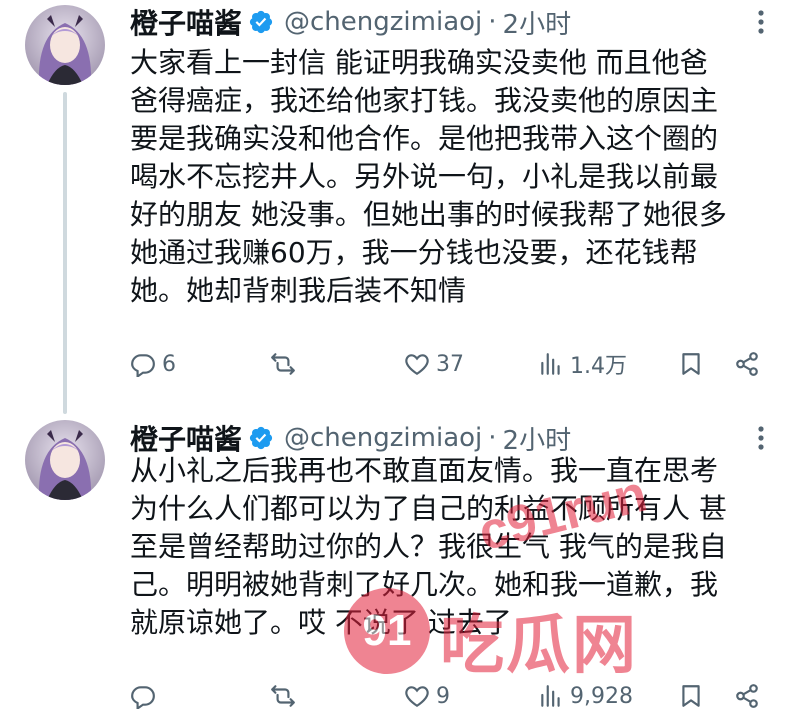  I want to click on tweet-text-line: 己。明明被她背刺了好几次。她和我一道歉，我, so click(424, 584).